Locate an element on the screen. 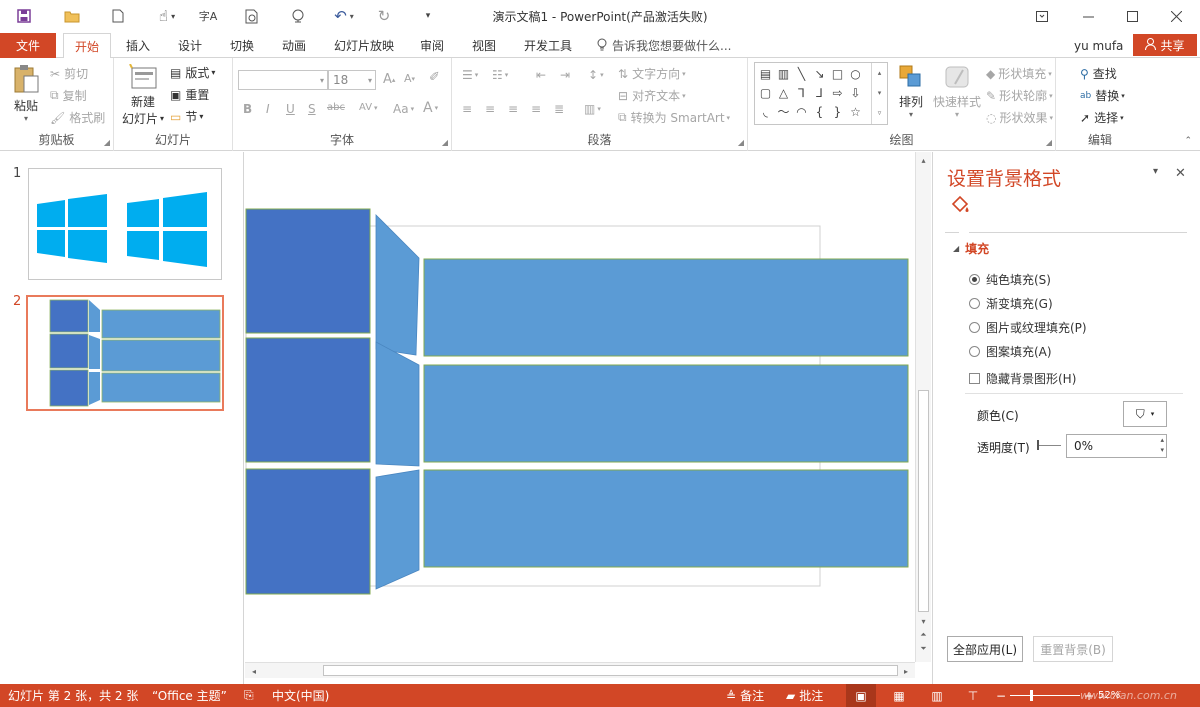  elbow-arrow-shape-icon: ⅃ is located at coordinates (819, 92).